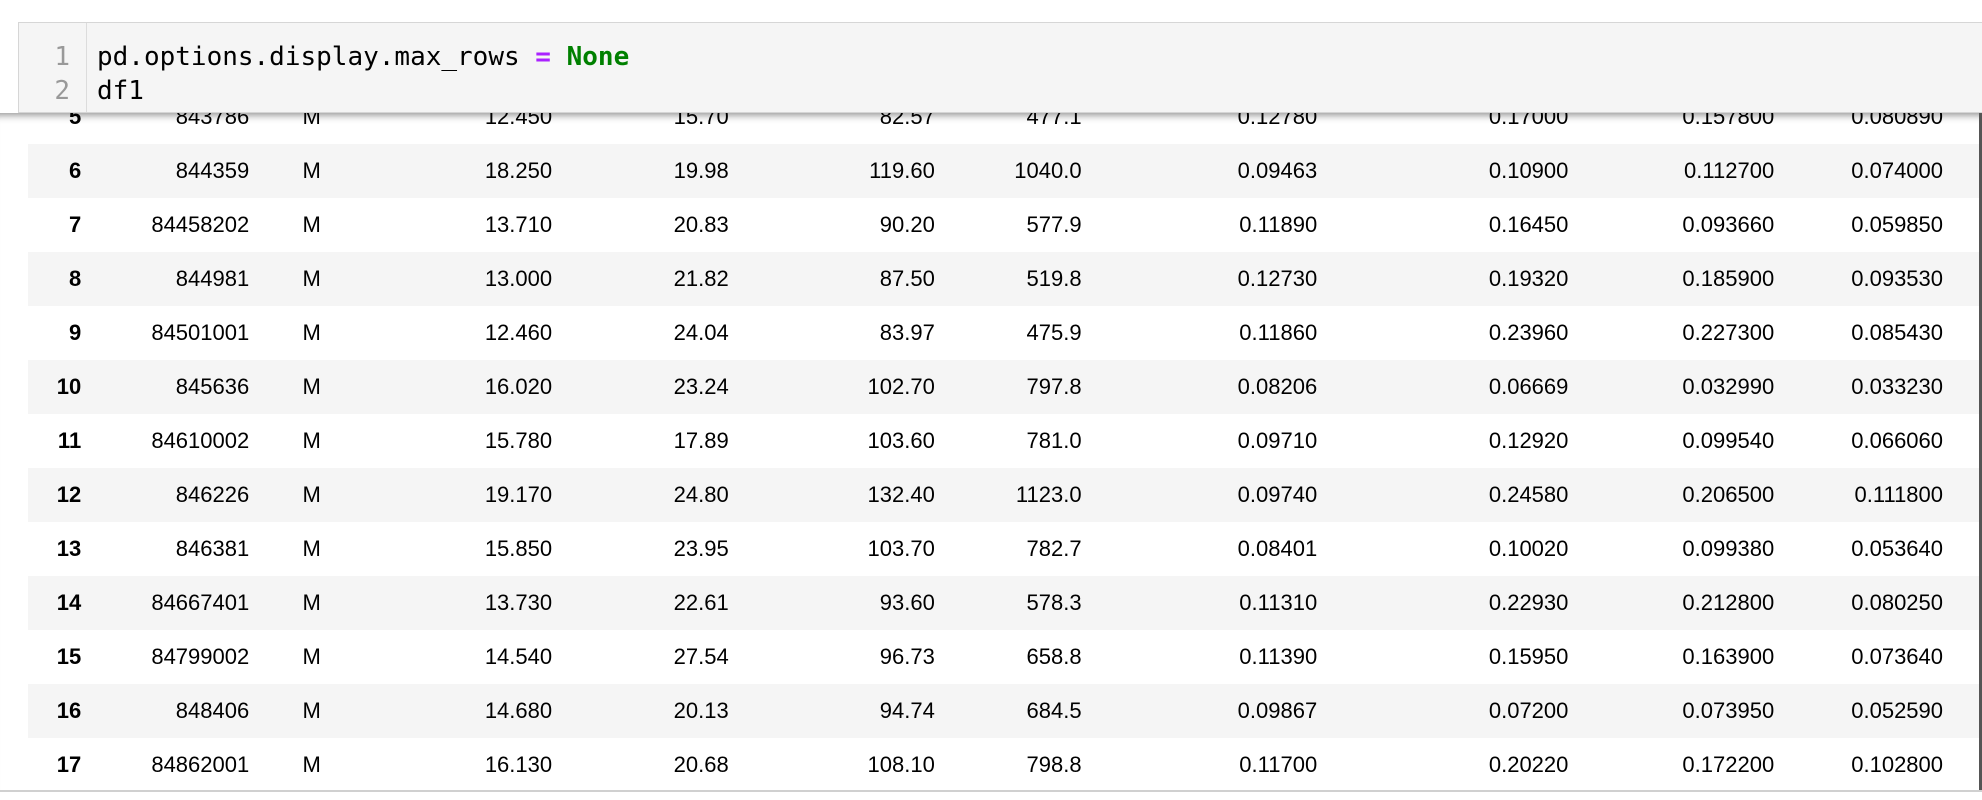 The width and height of the screenshot is (1982, 800). I want to click on value-cell: 108.10, so click(901, 764).